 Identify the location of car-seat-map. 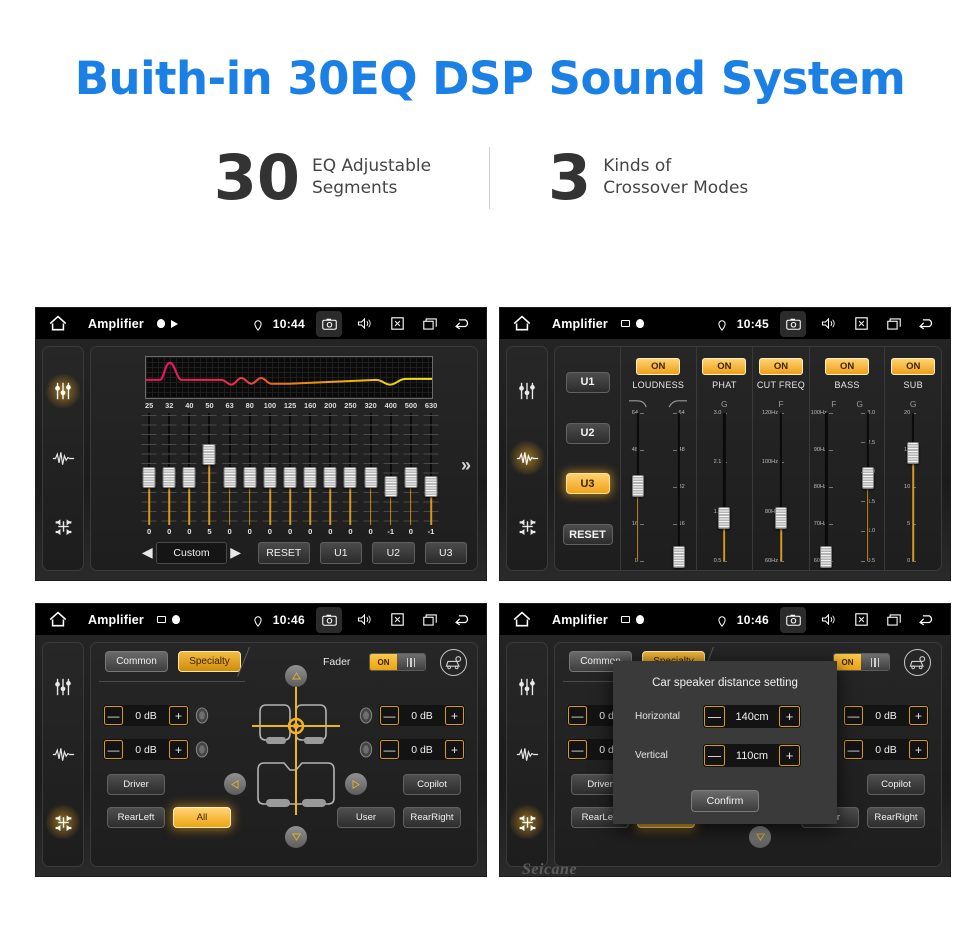
(296, 760).